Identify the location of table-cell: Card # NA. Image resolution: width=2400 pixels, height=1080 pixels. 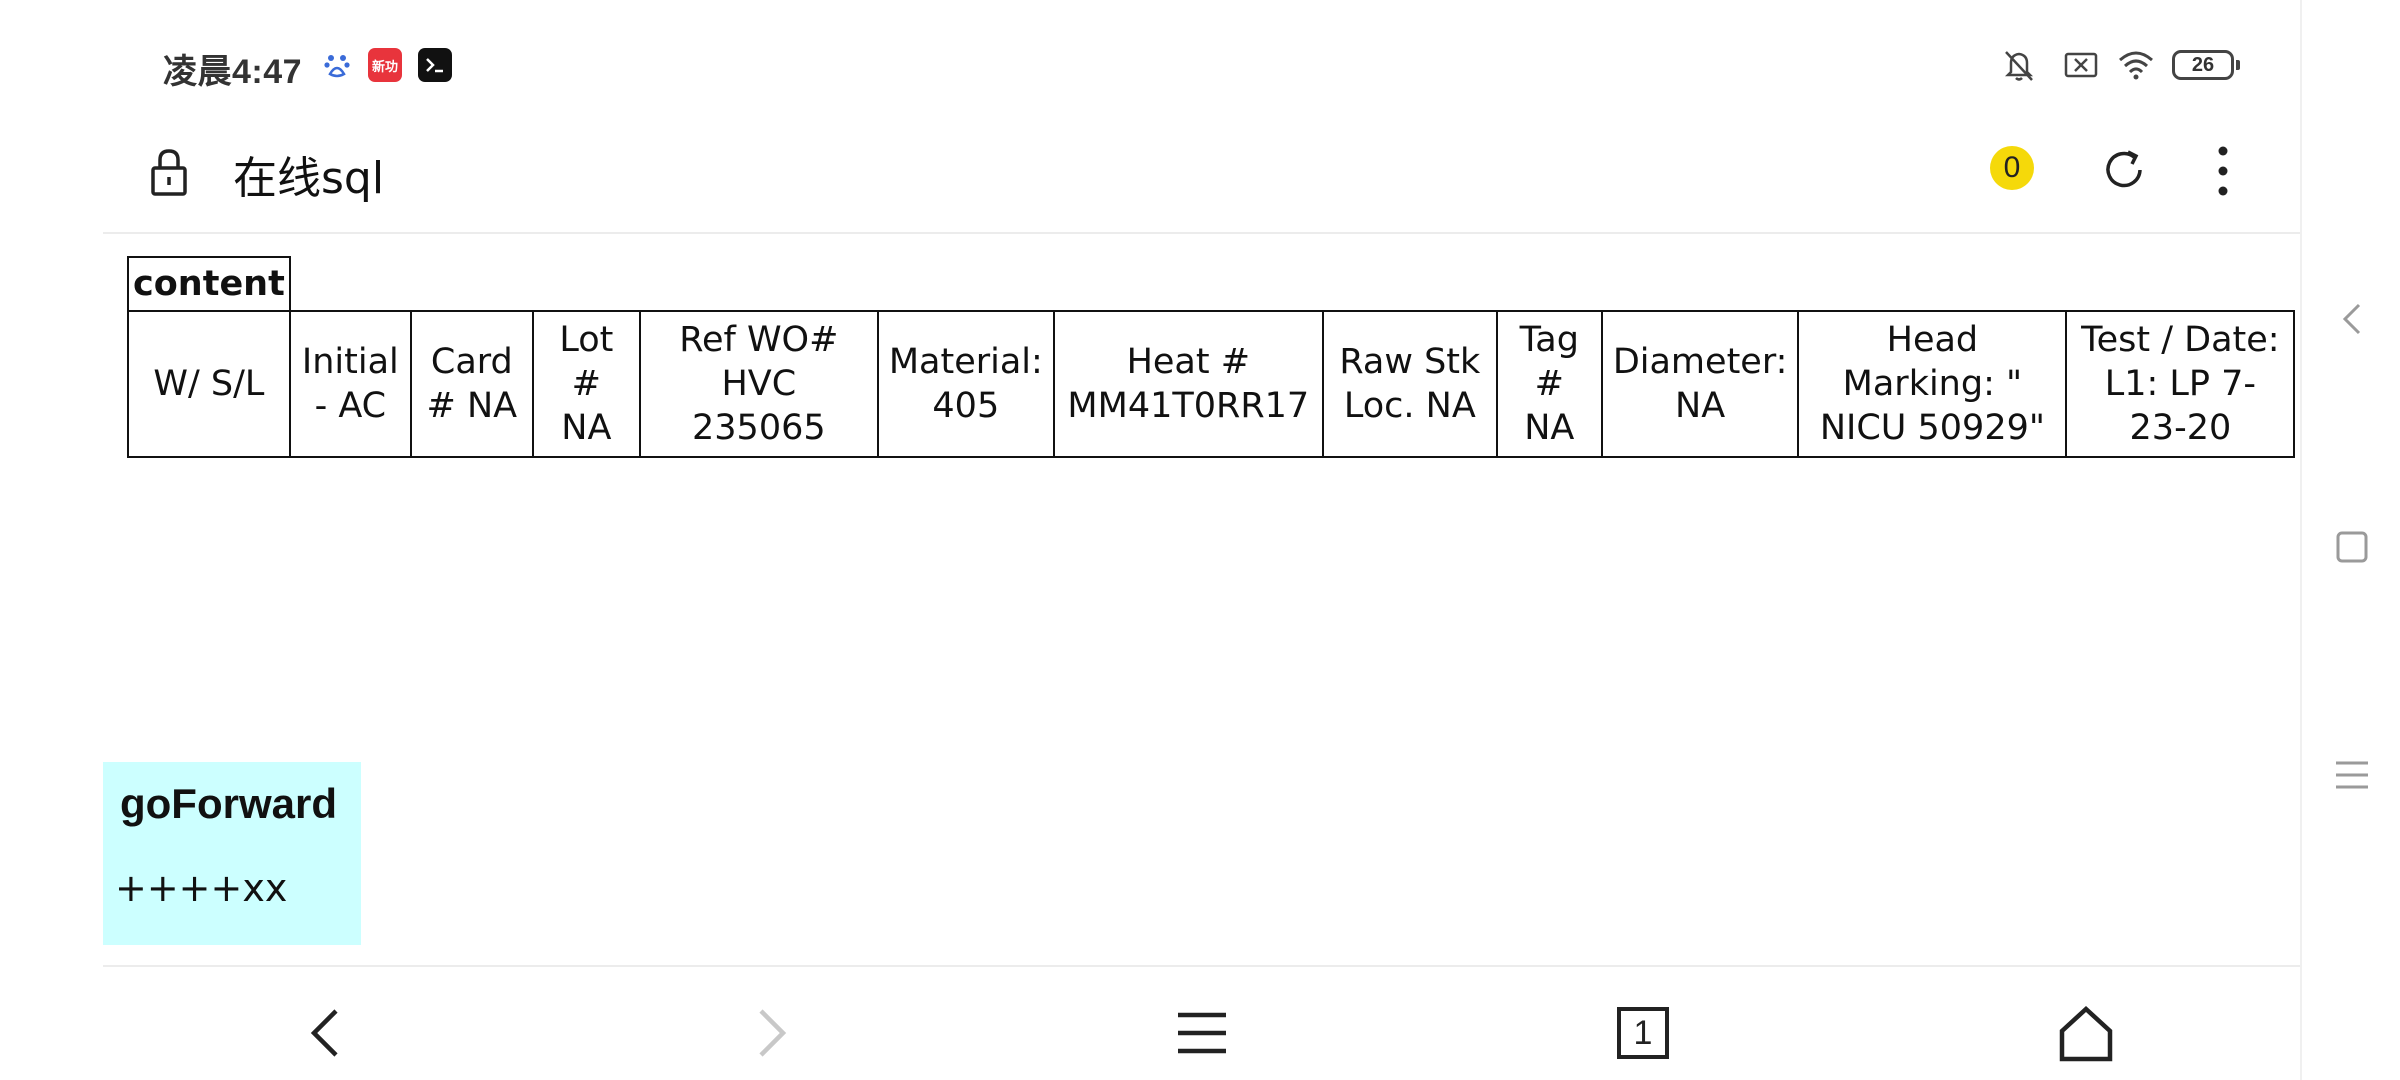
(471, 384).